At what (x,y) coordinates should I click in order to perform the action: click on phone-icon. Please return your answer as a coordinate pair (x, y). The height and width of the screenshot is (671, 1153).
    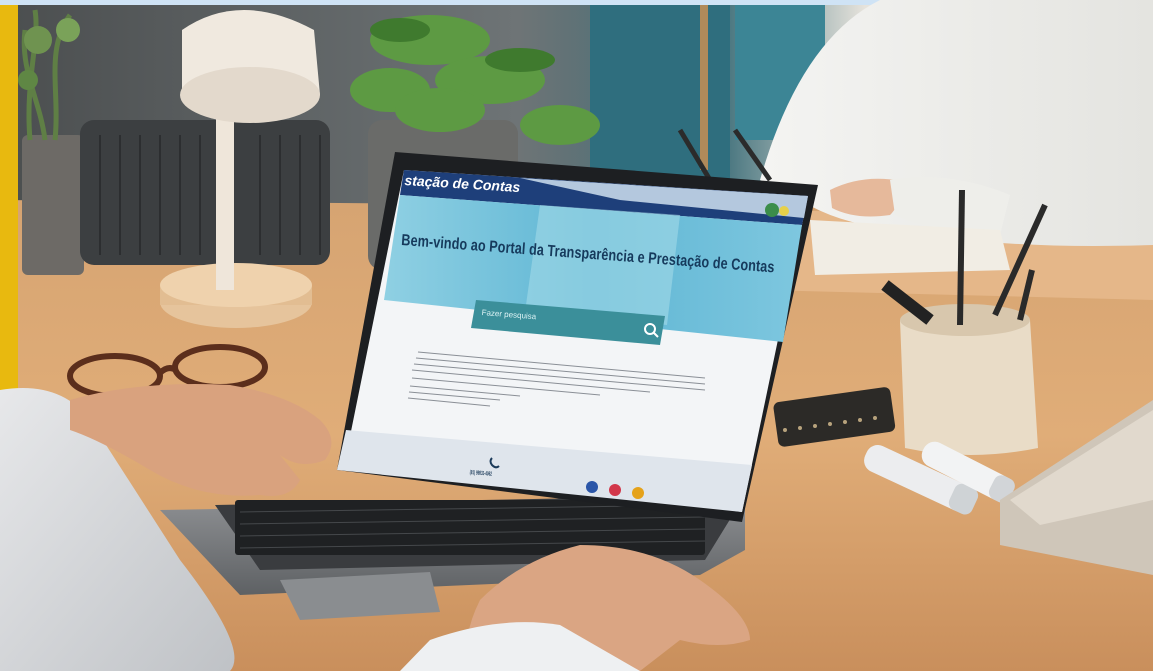
    Looking at the image, I should click on (494, 460).